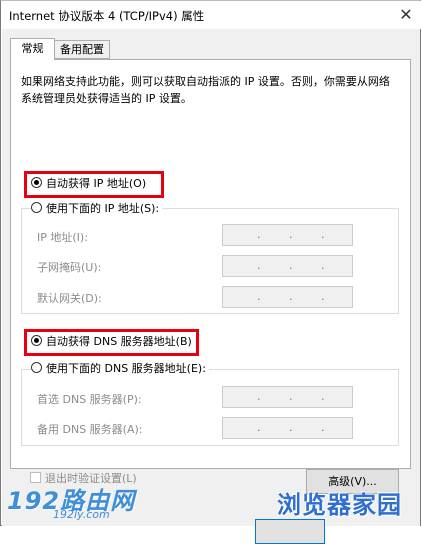  I want to click on ip-auto-label: 自动获得 IP 地址(O), so click(96, 183).